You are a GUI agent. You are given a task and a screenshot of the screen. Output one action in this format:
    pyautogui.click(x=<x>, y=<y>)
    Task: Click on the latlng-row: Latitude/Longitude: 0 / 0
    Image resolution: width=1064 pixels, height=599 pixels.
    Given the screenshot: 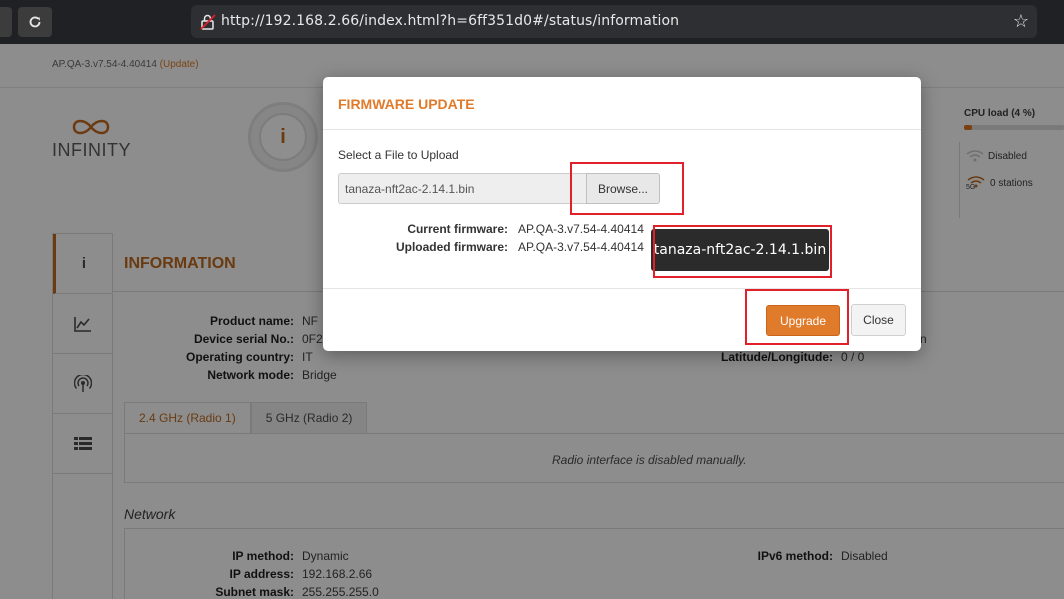 What is the action you would take?
    pyautogui.click(x=793, y=357)
    